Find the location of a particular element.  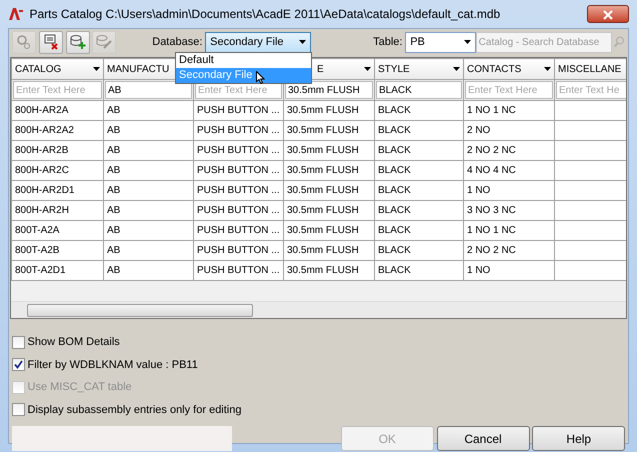

table-cell: 4 NO 4 NC is located at coordinates (509, 170).